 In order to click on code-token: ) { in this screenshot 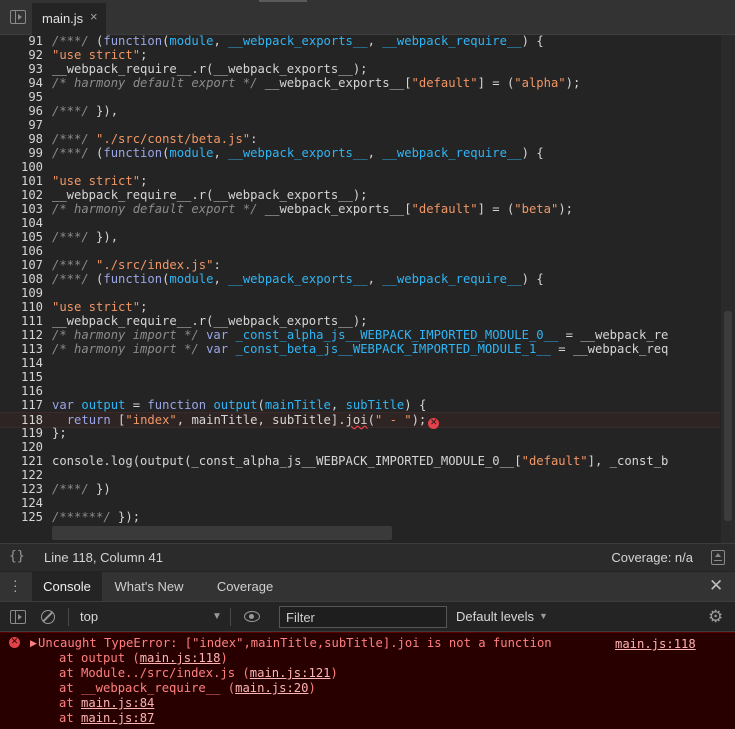, I will do `click(532, 153)`.